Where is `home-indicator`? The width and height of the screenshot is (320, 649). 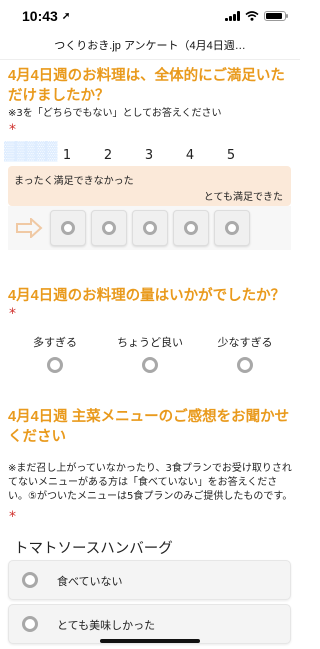
home-indicator is located at coordinates (150, 641).